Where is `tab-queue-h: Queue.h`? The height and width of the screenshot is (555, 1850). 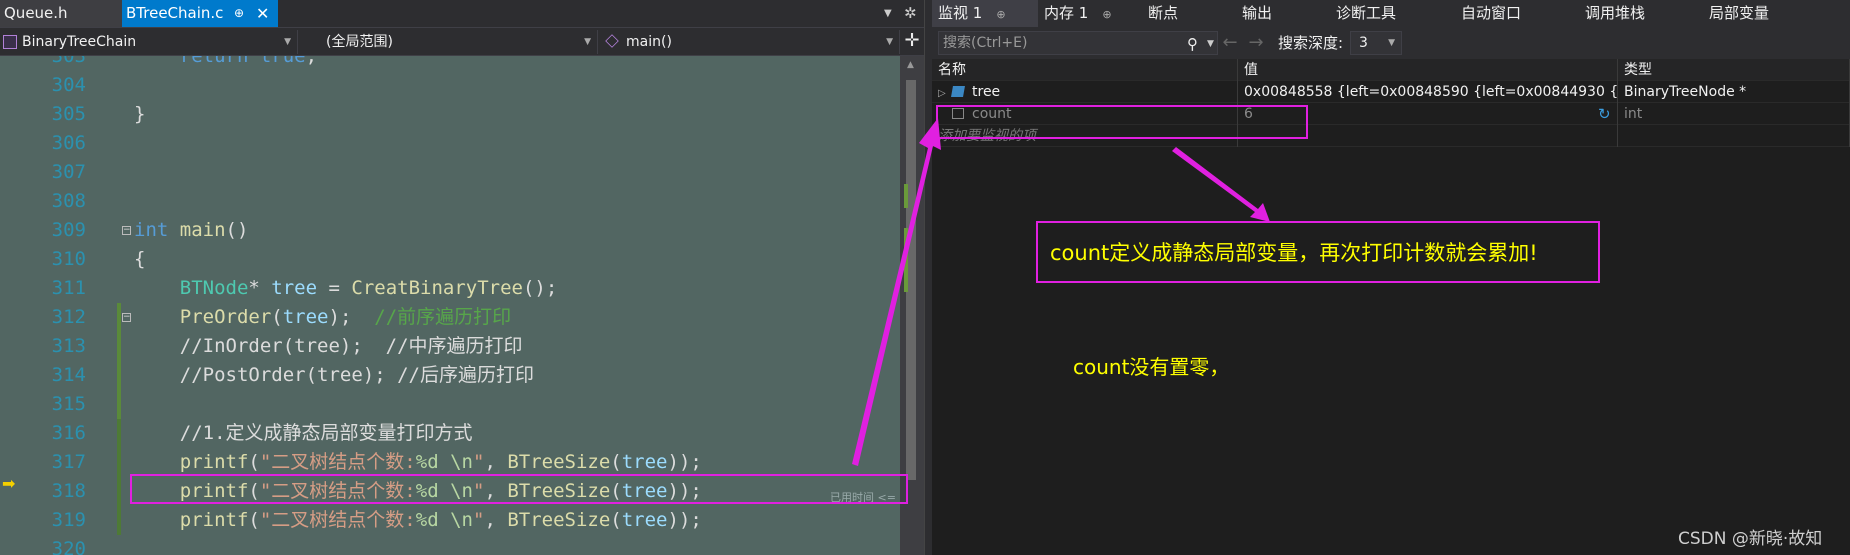 tab-queue-h: Queue.h is located at coordinates (61, 13).